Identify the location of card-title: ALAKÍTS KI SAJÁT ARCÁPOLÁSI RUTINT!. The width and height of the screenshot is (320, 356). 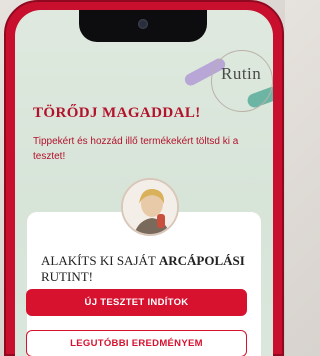
(151, 269).